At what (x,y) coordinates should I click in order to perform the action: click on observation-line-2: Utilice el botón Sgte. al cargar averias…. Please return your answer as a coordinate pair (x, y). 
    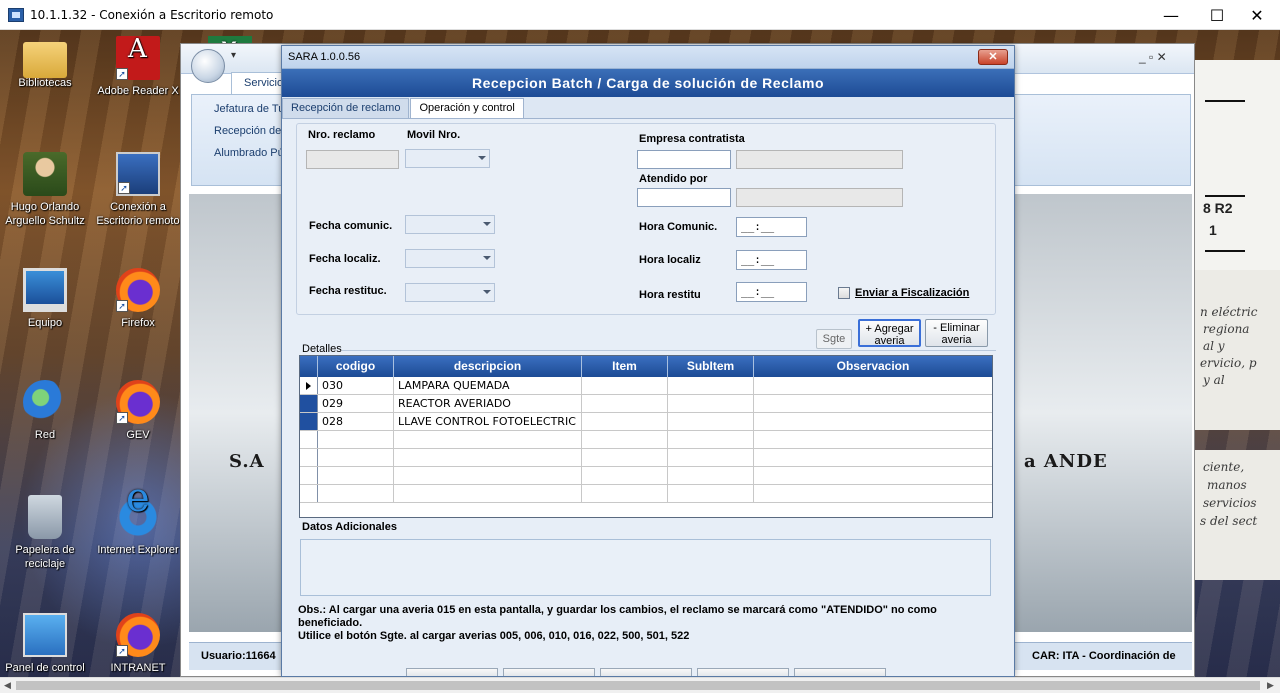
    Looking at the image, I should click on (494, 636).